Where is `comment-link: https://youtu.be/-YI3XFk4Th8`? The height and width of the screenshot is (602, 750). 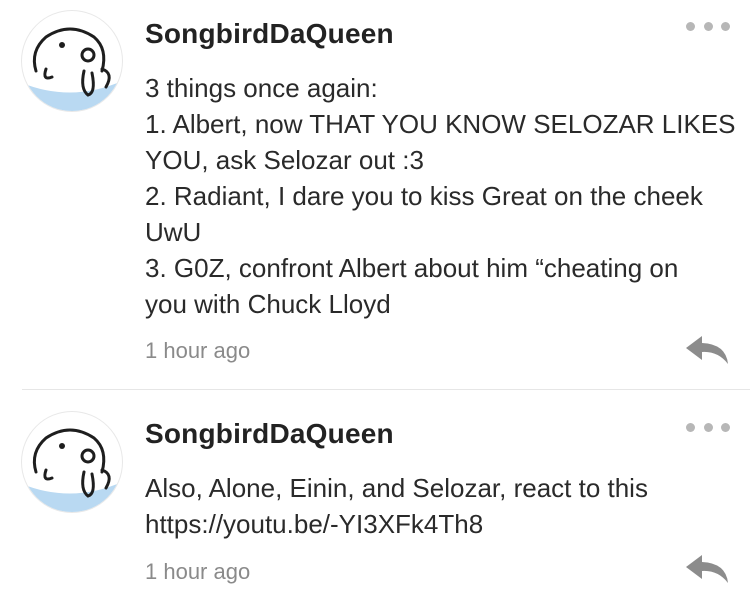 comment-link: https://youtu.be/-YI3XFk4Th8 is located at coordinates (437, 524).